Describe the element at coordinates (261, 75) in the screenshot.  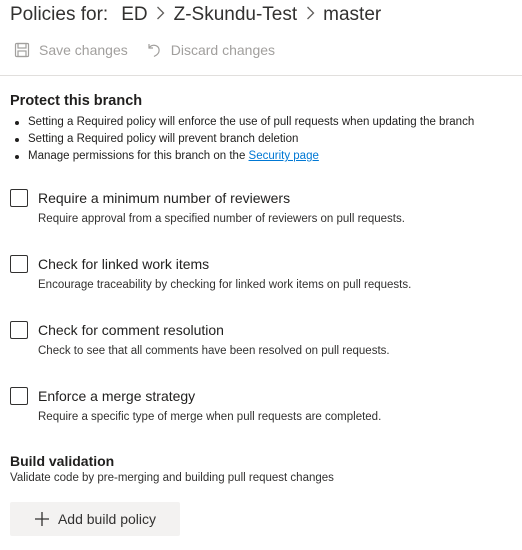
I see `header-divider` at that location.